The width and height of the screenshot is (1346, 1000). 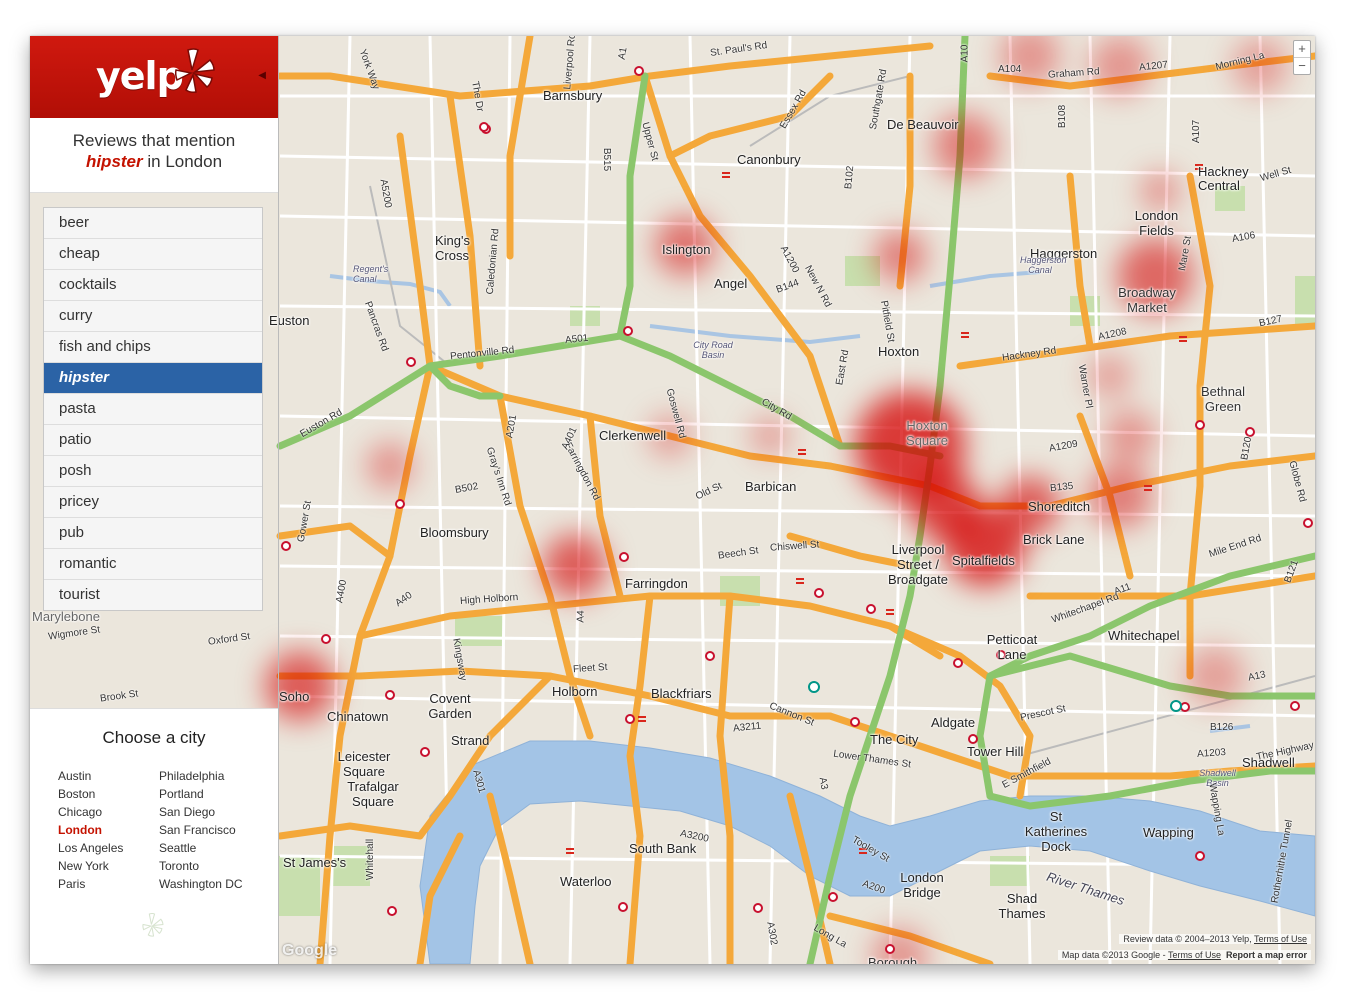 I want to click on place-label: Brick Lane, so click(x=1054, y=539).